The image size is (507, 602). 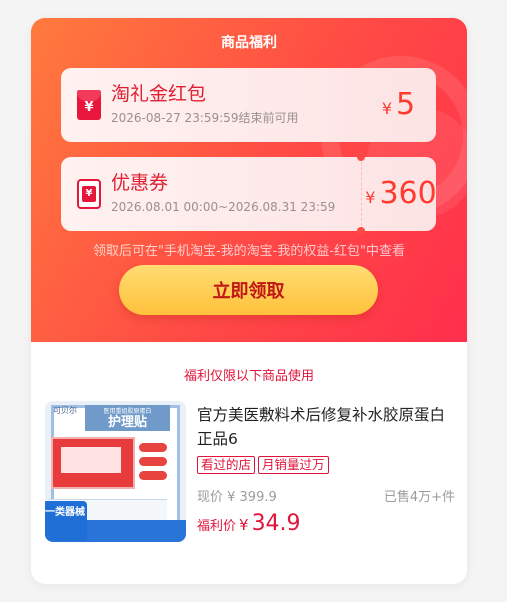 What do you see at coordinates (140, 183) in the screenshot?
I see `coupon-name: 优惠券` at bounding box center [140, 183].